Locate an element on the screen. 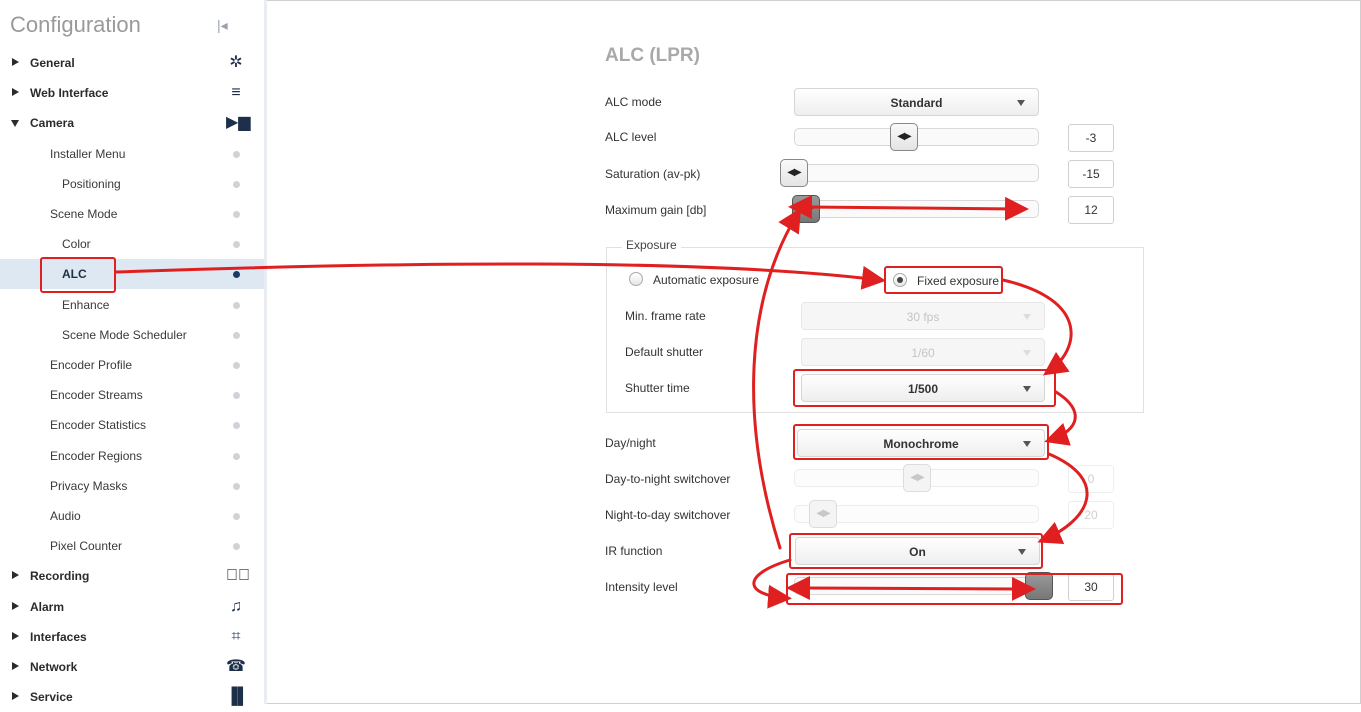 The height and width of the screenshot is (712, 1361). sidebar-item-recording: Recording ▶⃞ is located at coordinates (132, 576).